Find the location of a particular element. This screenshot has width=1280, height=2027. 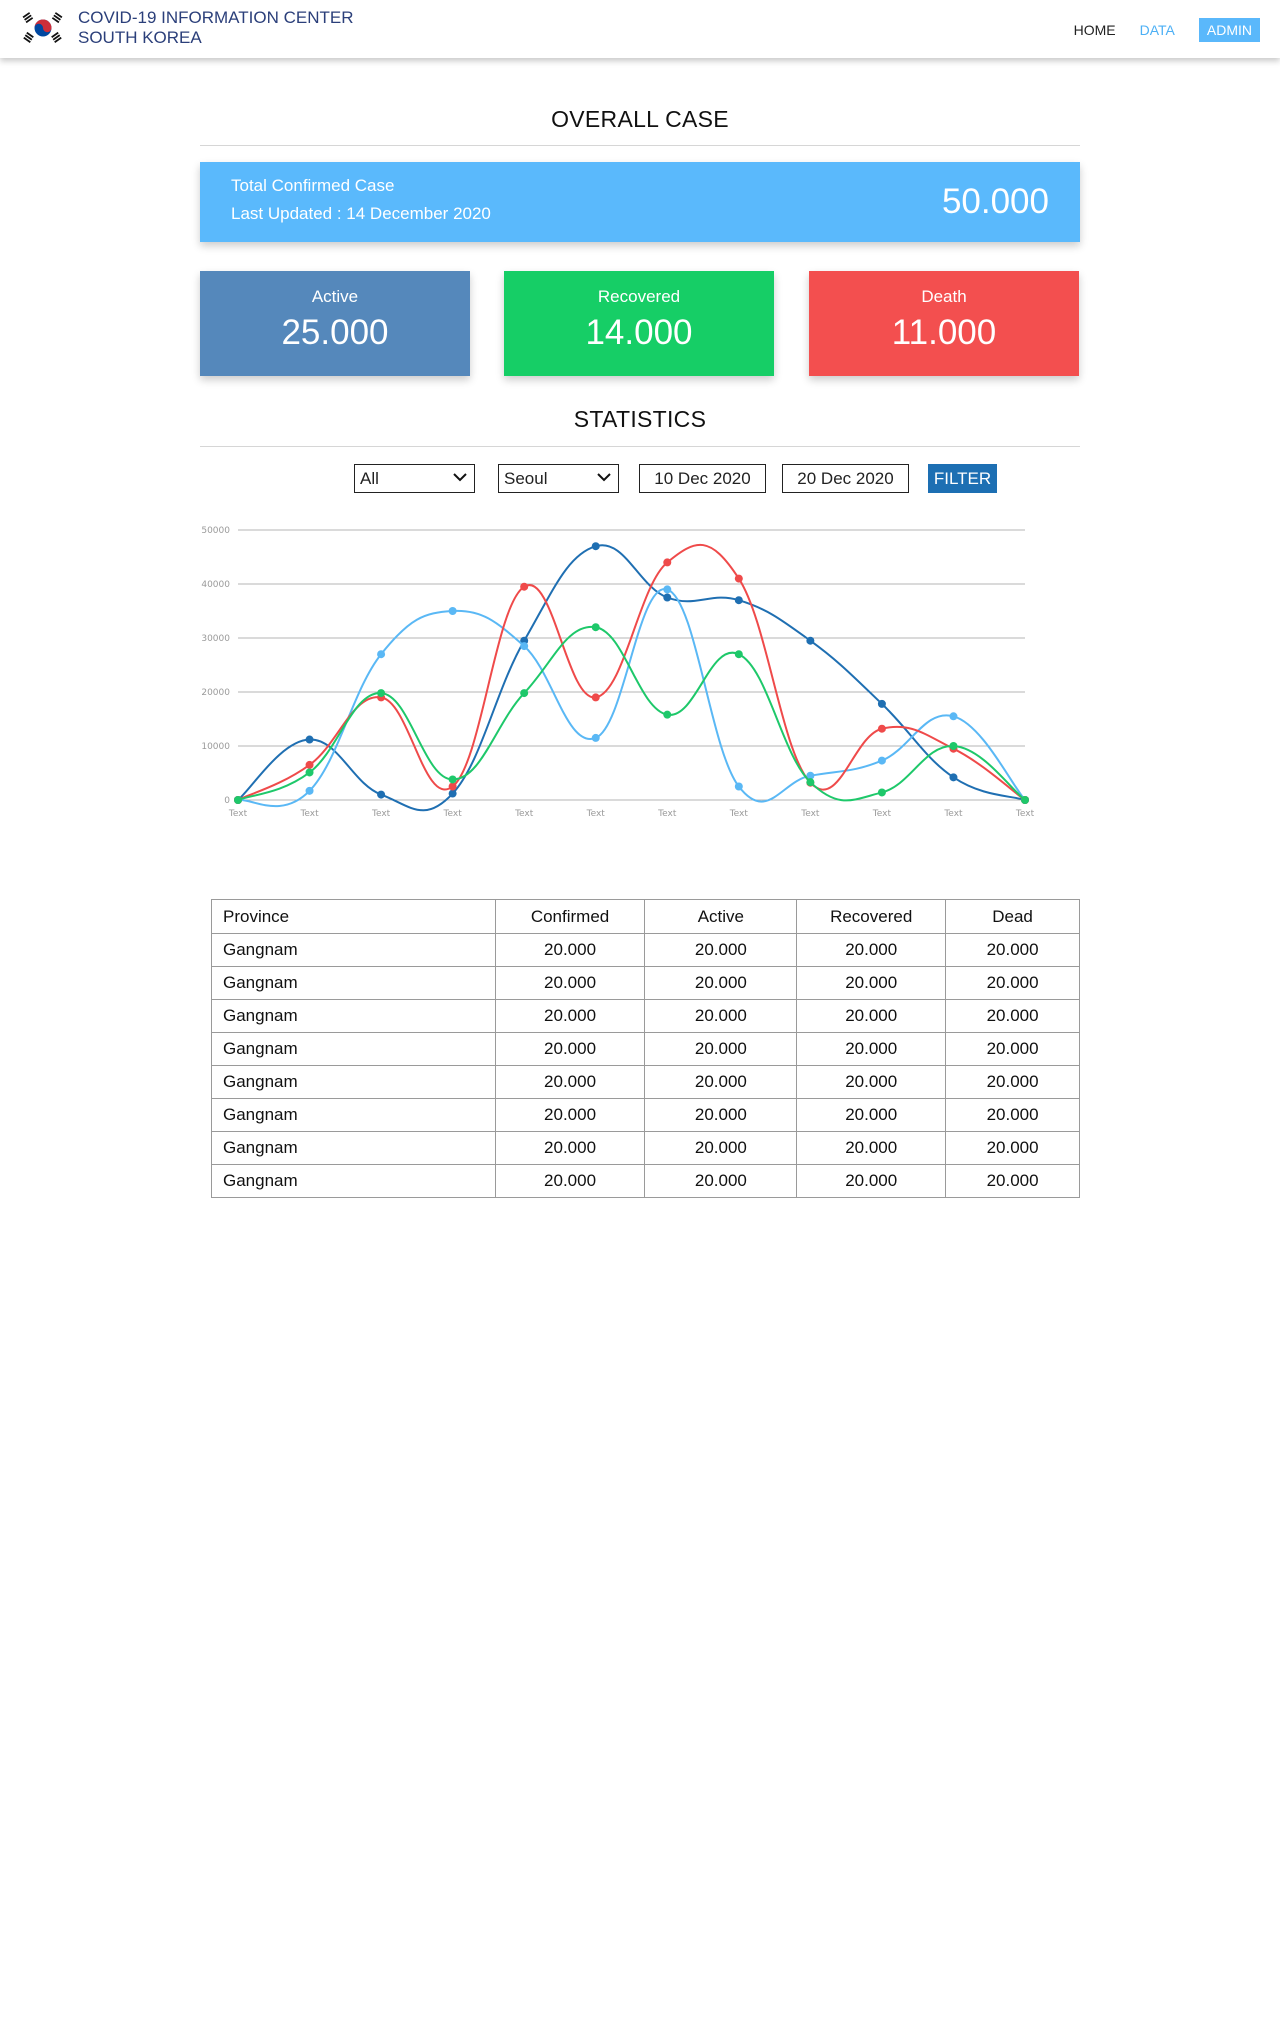

header-dead: Dead is located at coordinates (1012, 916).